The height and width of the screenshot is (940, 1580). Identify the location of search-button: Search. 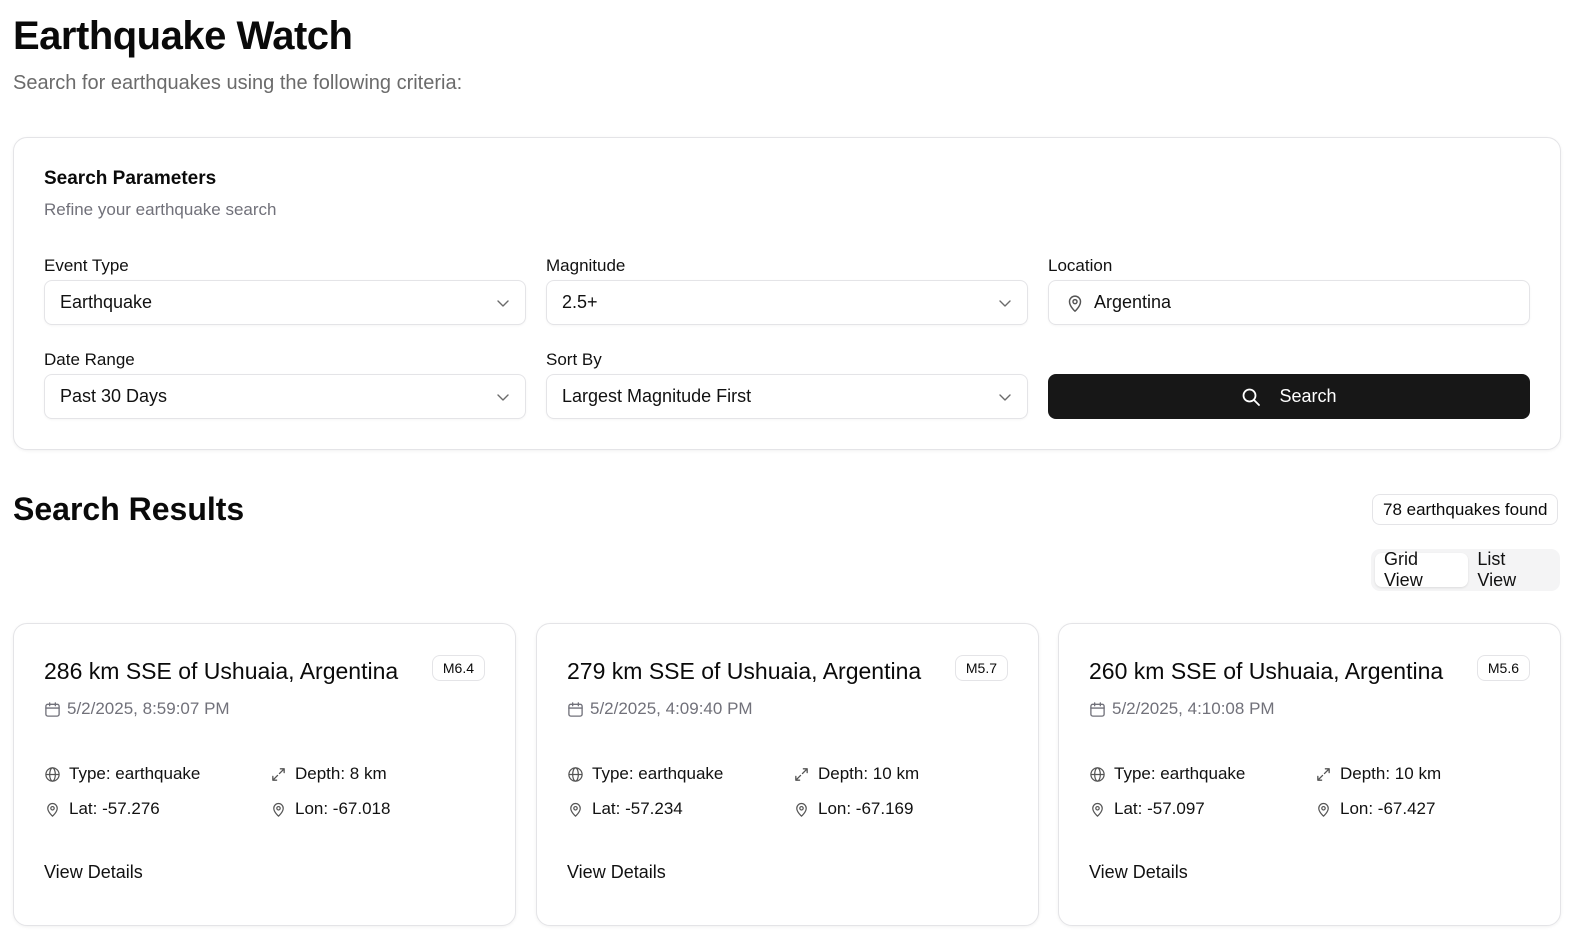
(1289, 396).